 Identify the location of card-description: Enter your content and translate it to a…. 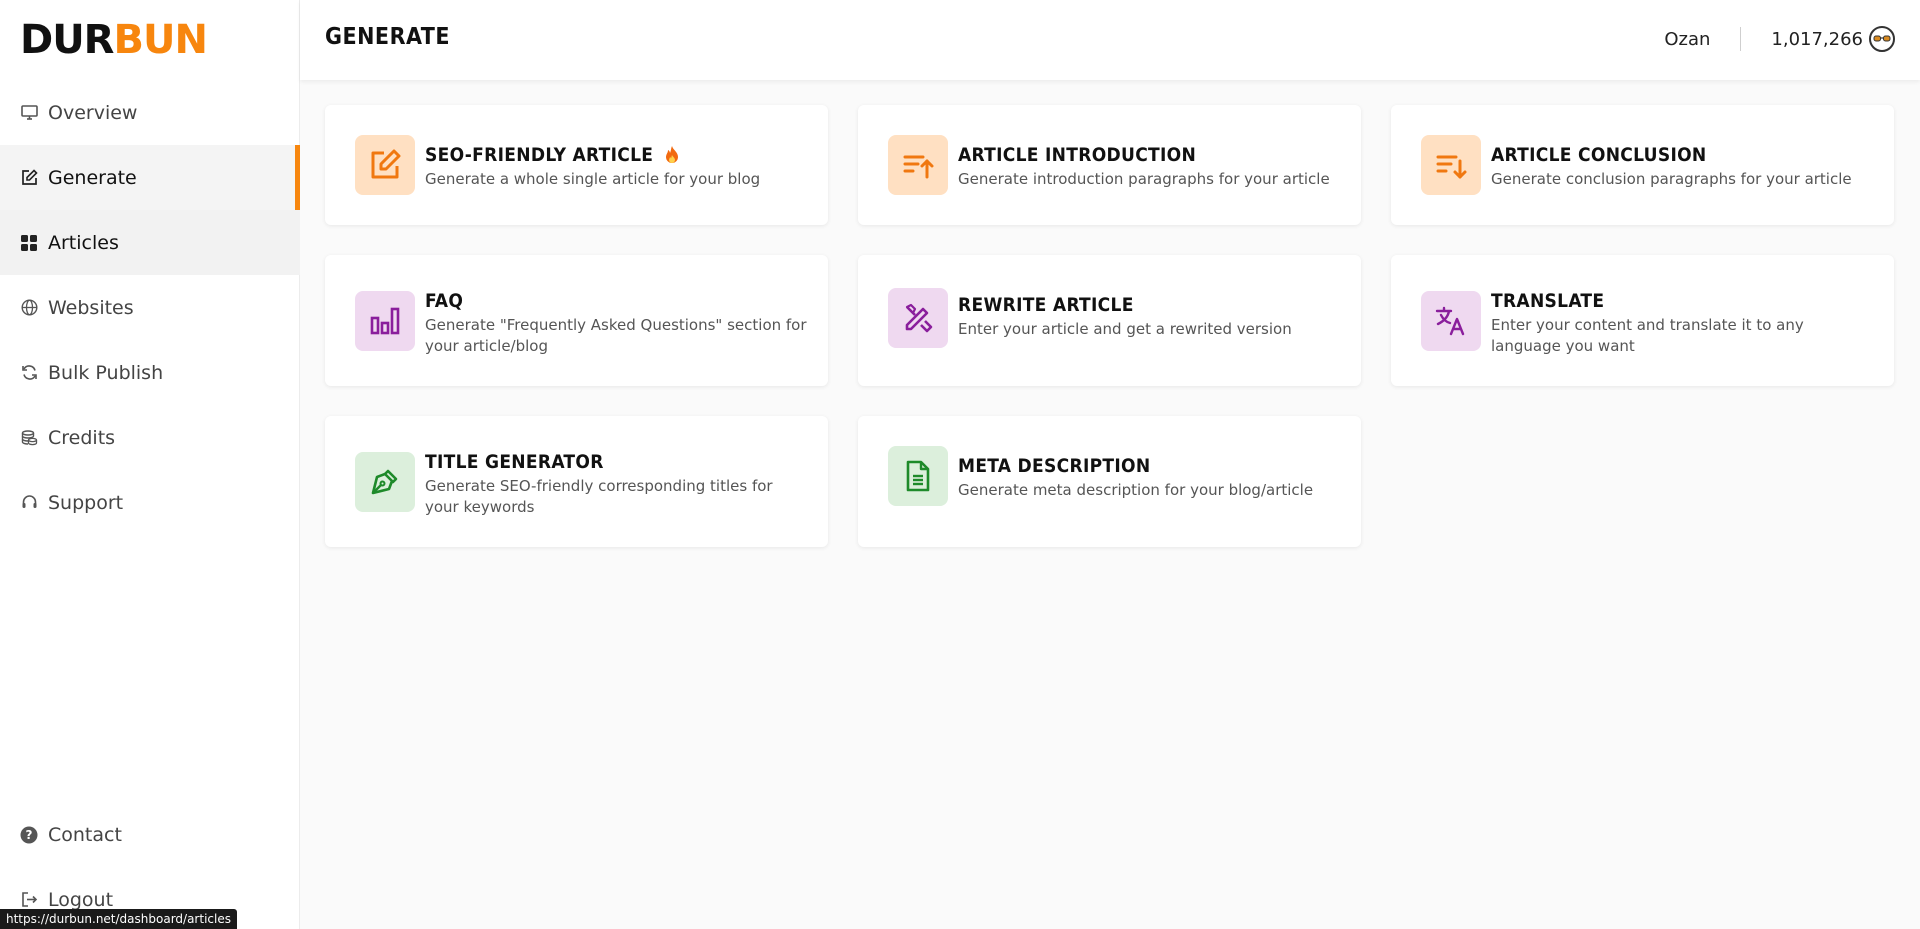
(1647, 335).